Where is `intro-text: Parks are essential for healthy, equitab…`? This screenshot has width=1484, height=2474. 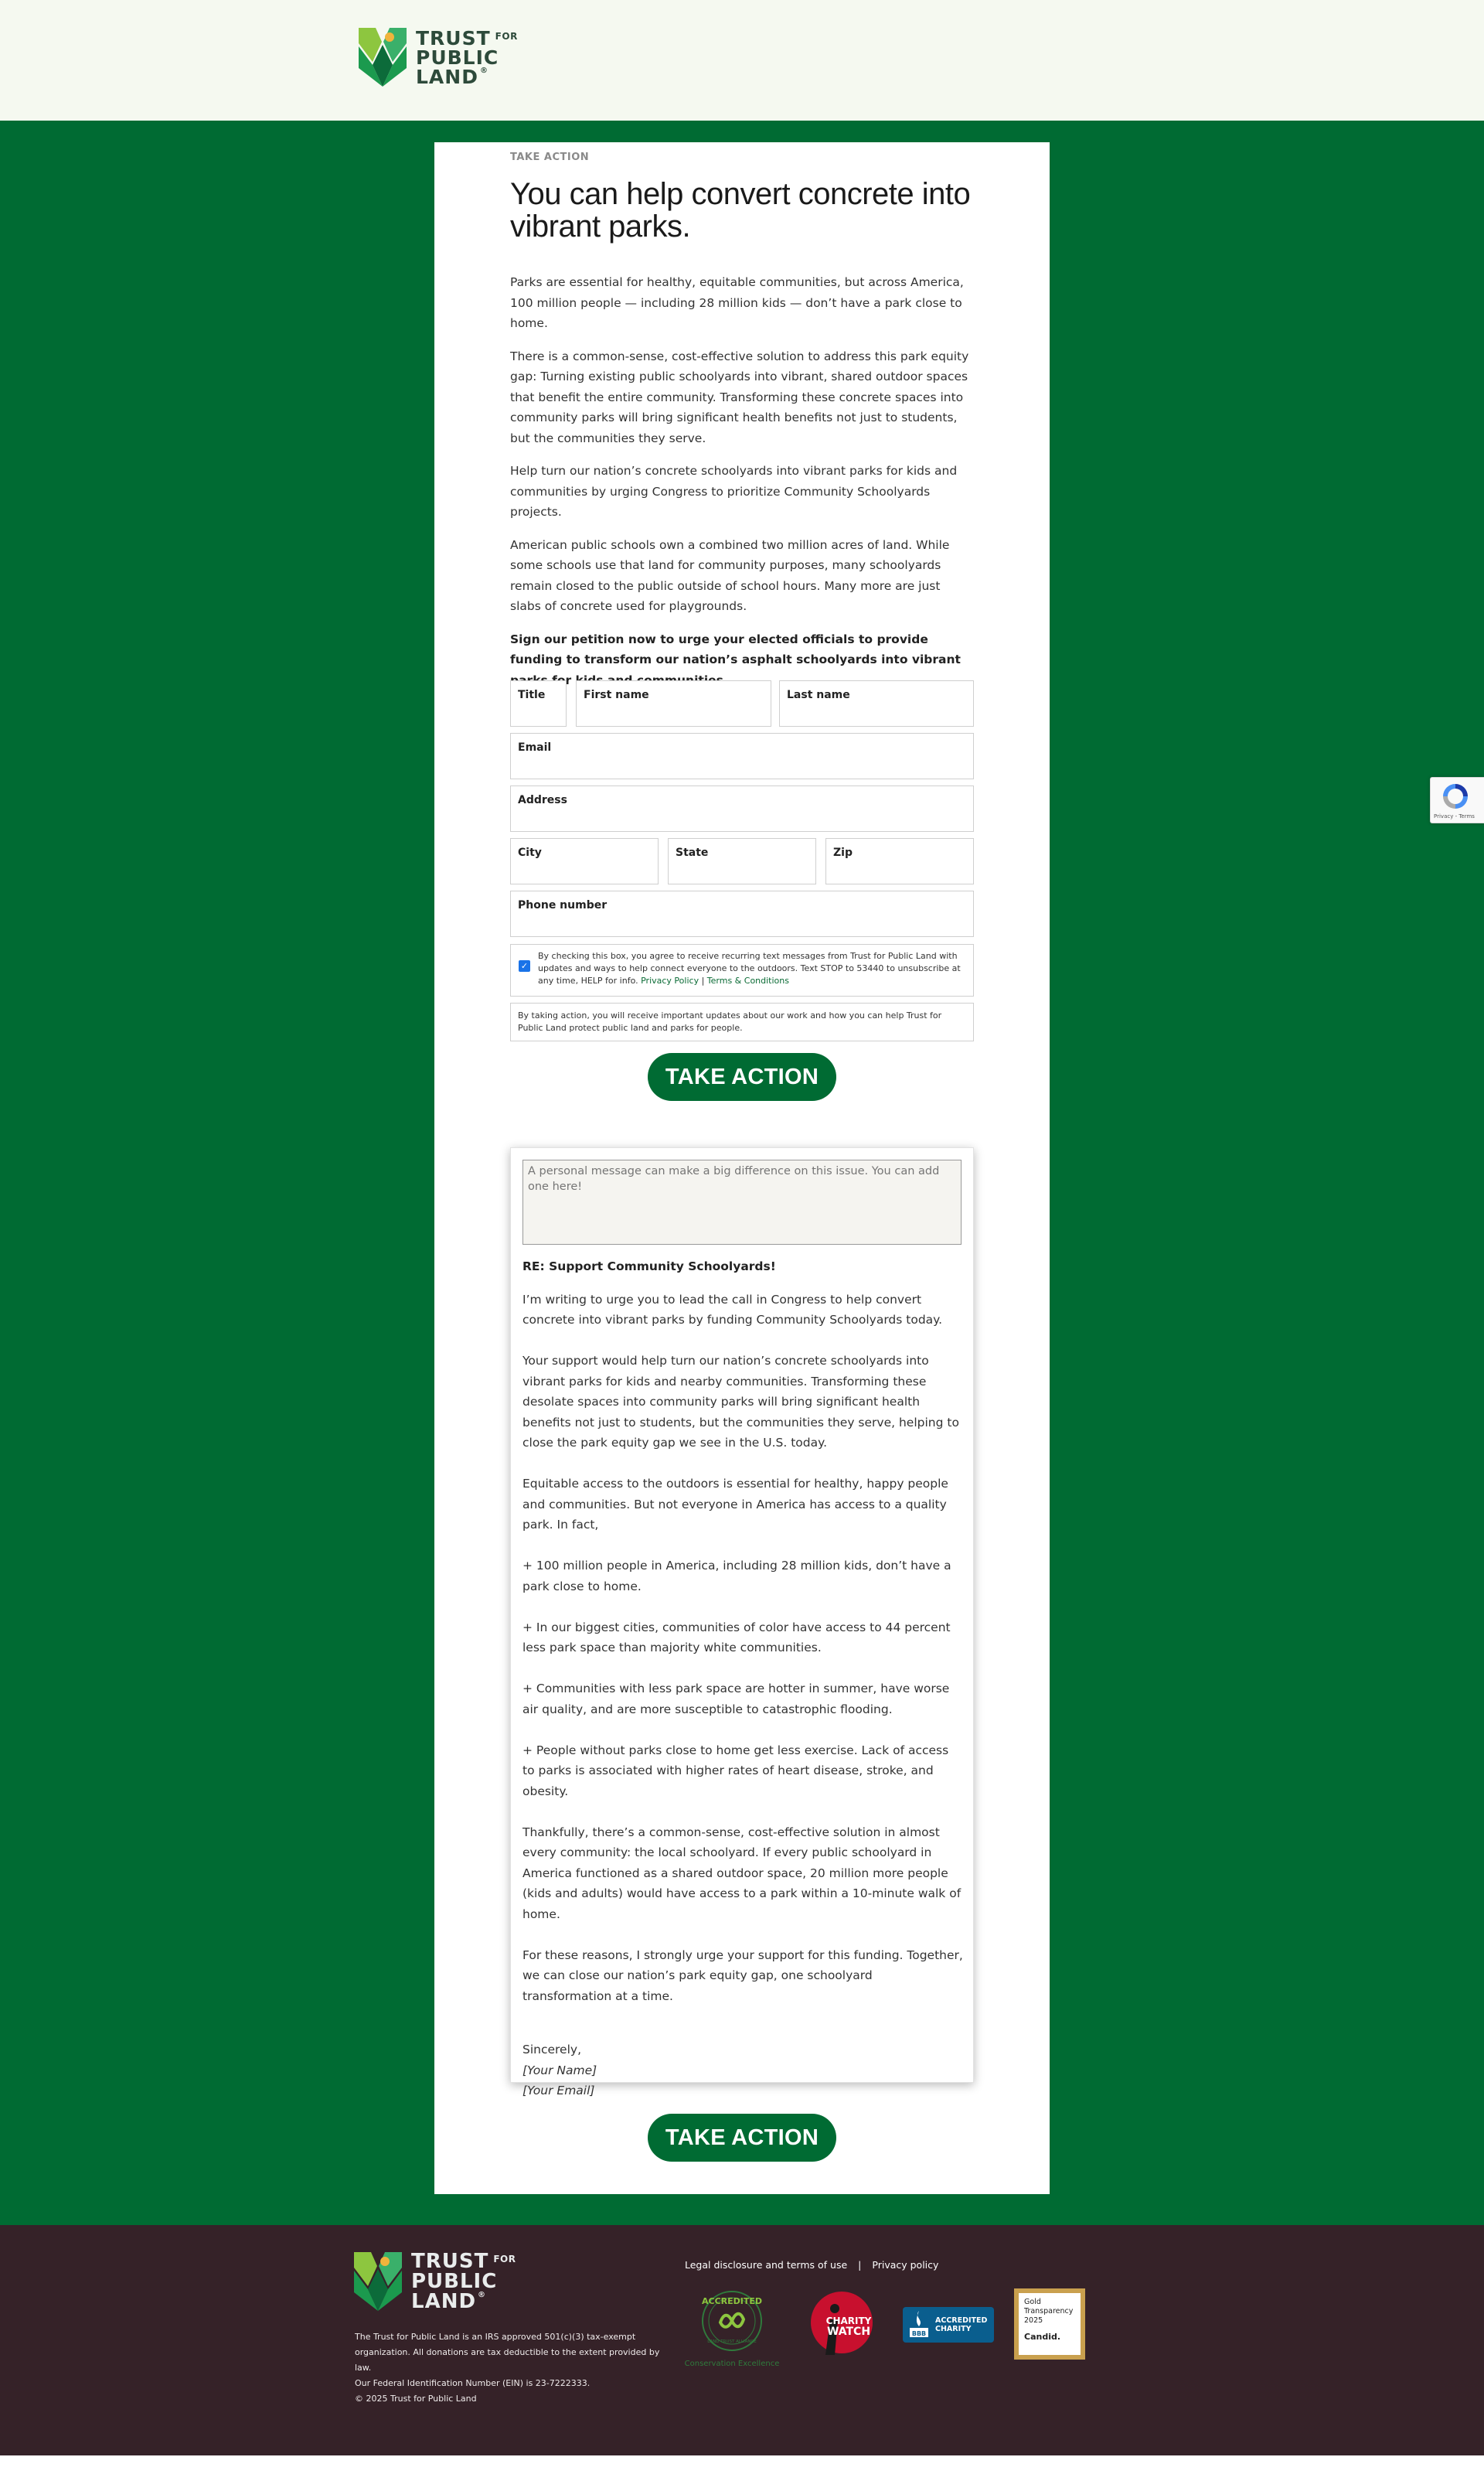 intro-text: Parks are essential for healthy, equitab… is located at coordinates (742, 487).